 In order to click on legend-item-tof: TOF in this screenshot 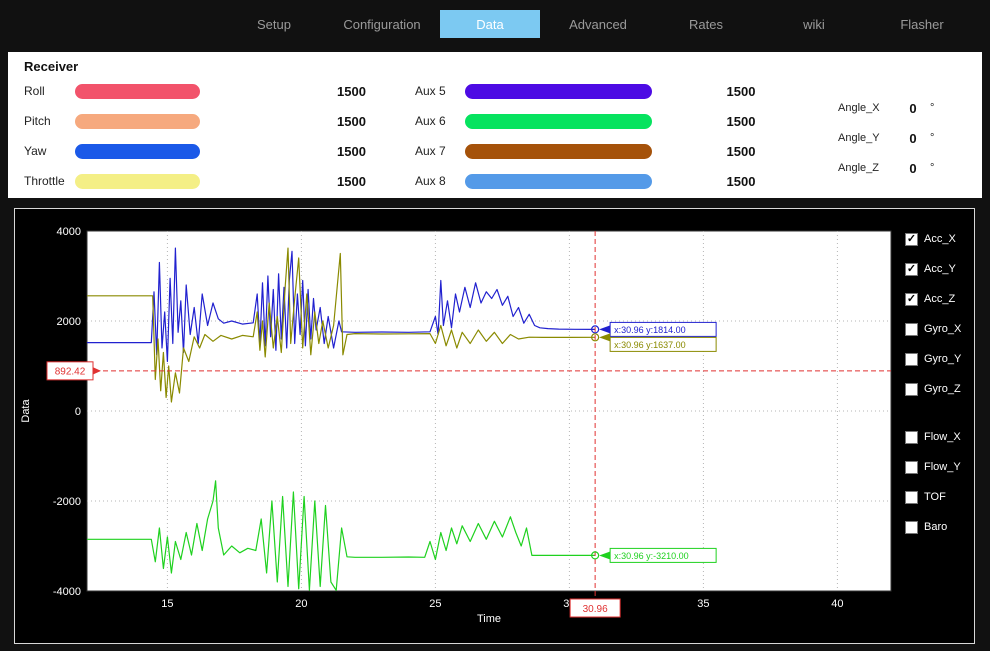, I will do `click(939, 497)`.